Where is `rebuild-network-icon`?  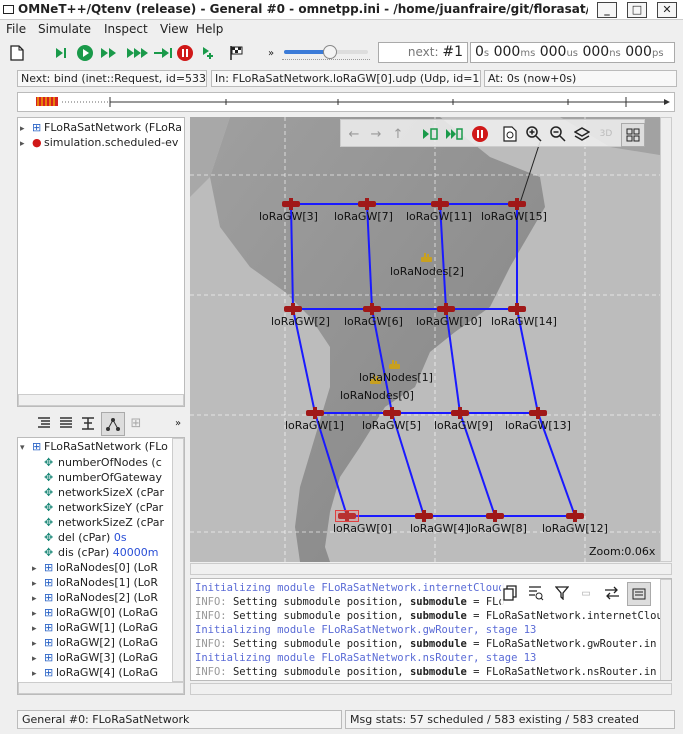 rebuild-network-icon is located at coordinates (209, 53).